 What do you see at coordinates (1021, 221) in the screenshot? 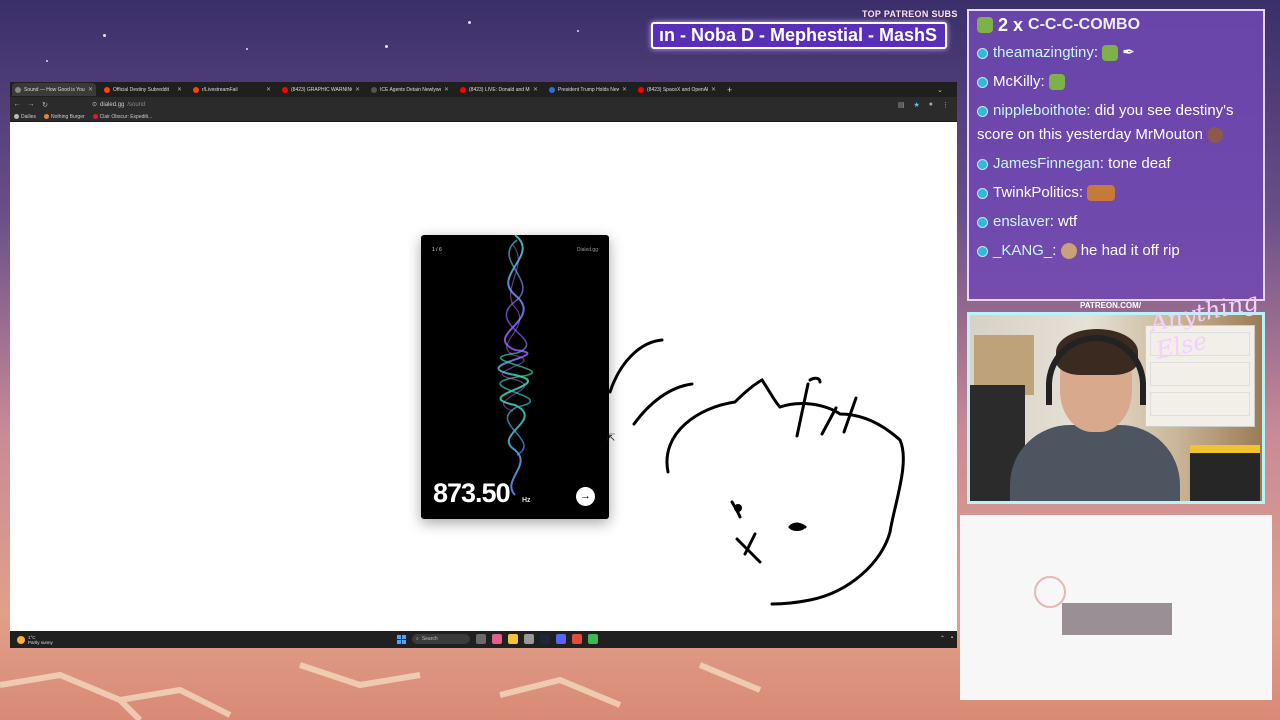
I see `chat-username: enslaver` at bounding box center [1021, 221].